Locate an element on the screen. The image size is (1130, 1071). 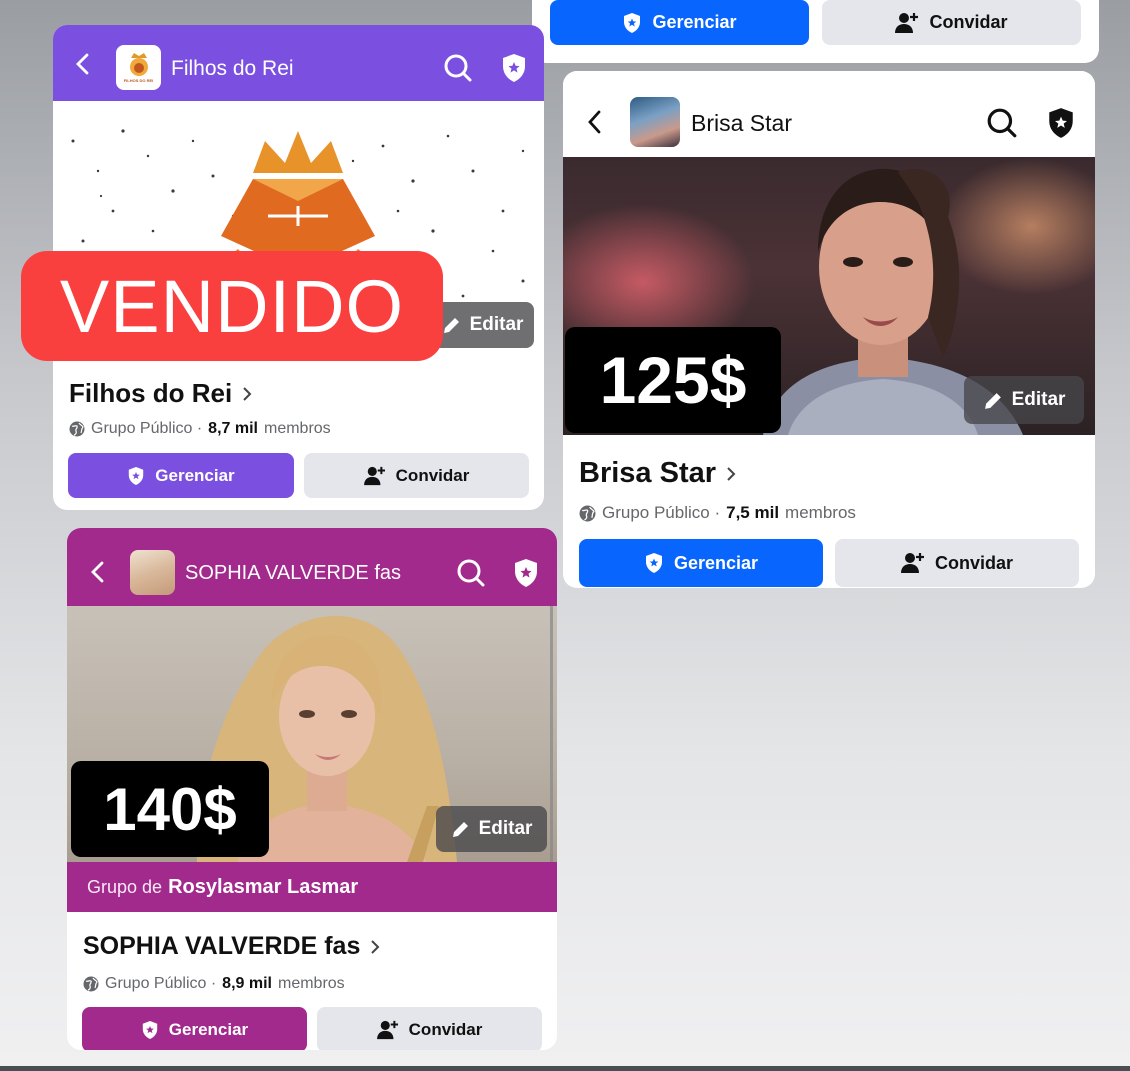
price-text: 140$ is located at coordinates (170, 809).